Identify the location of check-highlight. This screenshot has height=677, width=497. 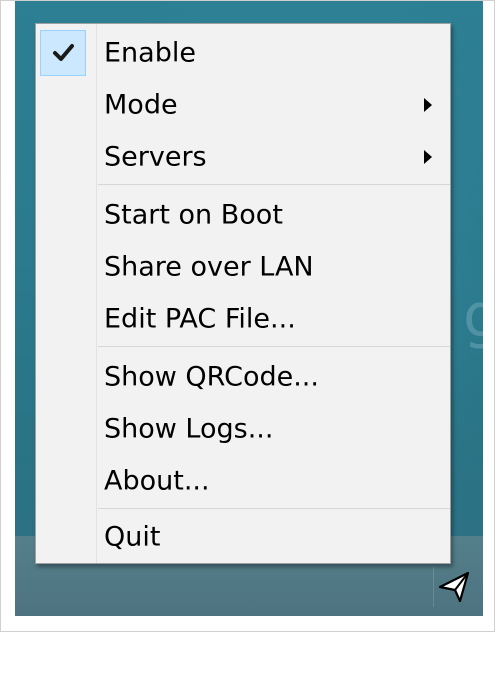
(63, 53).